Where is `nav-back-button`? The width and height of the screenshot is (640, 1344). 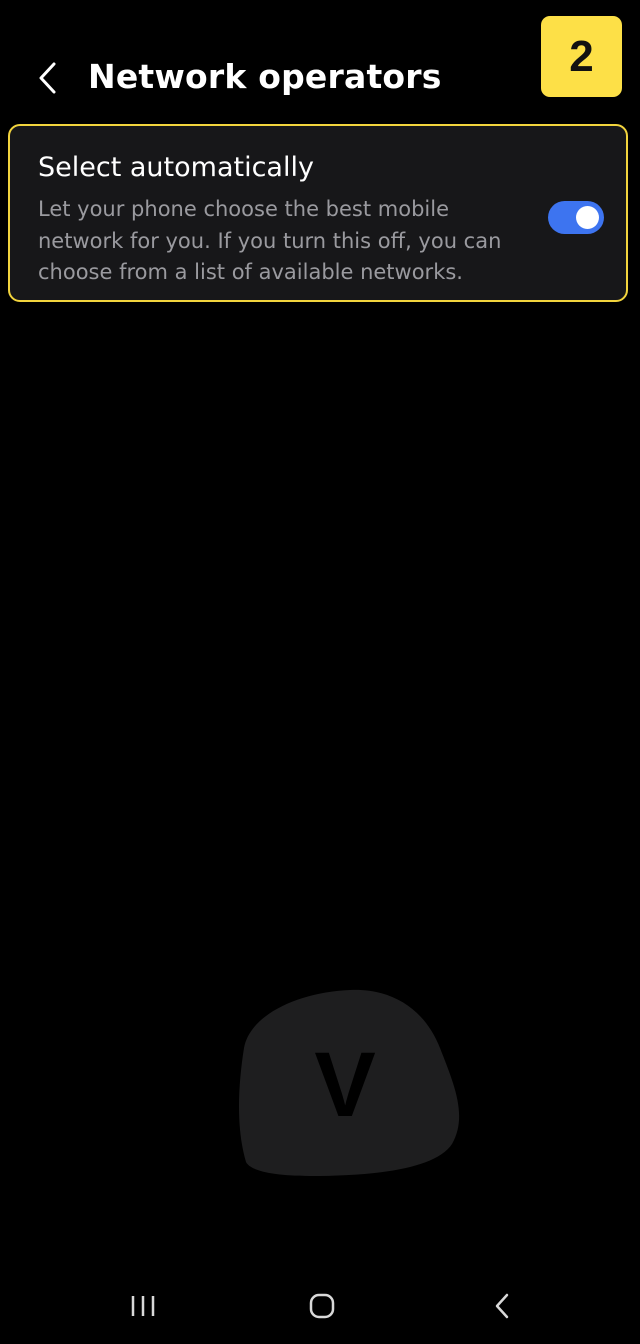
nav-back-button is located at coordinates (502, 1306).